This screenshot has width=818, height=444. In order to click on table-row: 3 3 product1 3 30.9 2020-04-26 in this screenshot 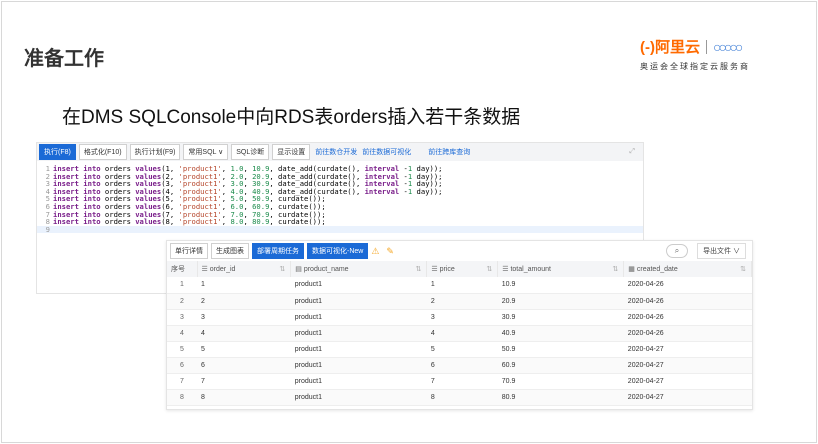, I will do `click(459, 317)`.